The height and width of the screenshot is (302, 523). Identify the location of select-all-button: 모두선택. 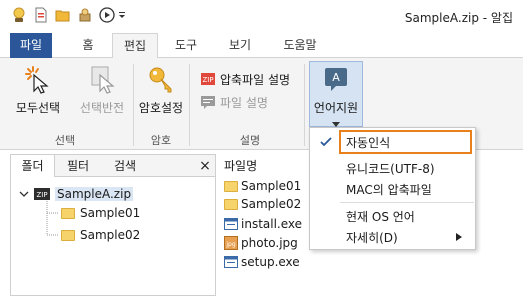
(38, 90).